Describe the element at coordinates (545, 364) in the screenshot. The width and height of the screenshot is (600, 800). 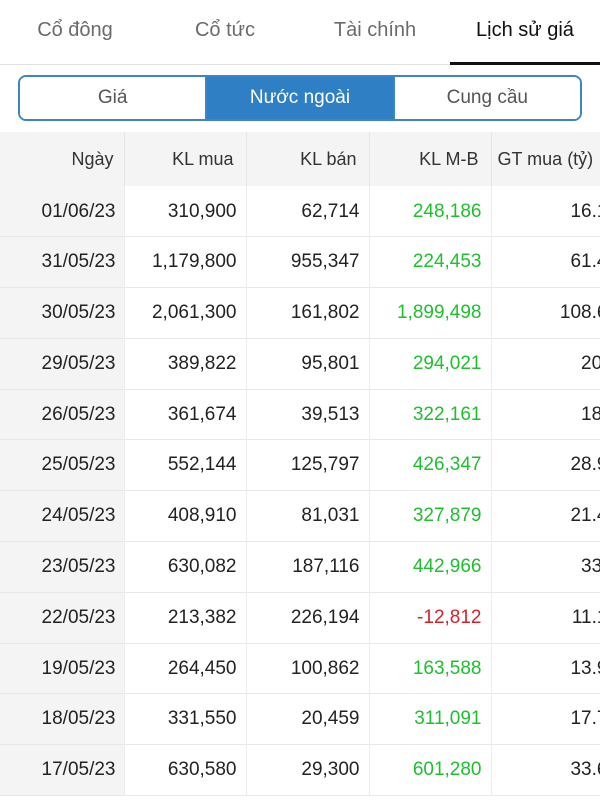
I see `cell-buy-value: 20.4` at that location.